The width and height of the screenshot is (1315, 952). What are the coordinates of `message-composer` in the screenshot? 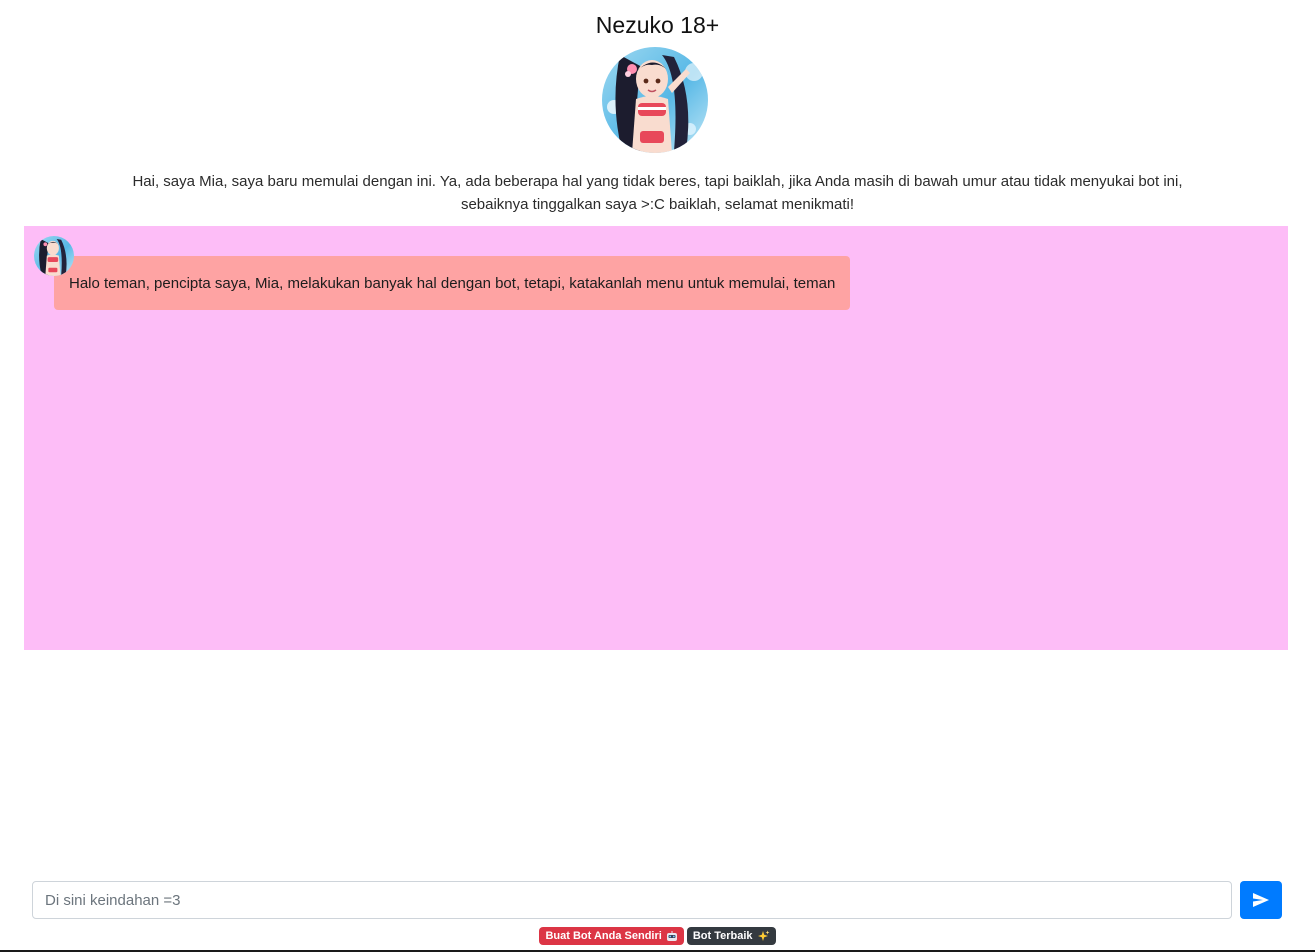 It's located at (657, 900).